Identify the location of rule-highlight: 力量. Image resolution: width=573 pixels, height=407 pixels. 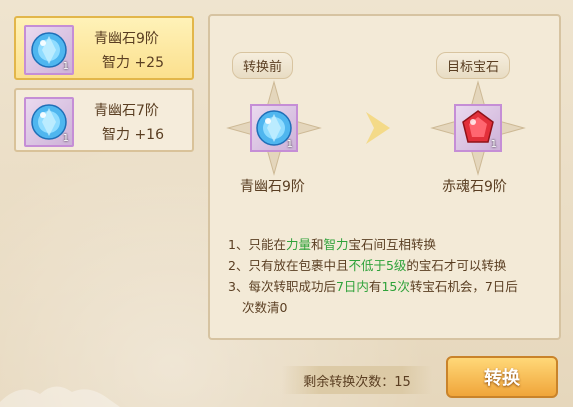
(298, 244).